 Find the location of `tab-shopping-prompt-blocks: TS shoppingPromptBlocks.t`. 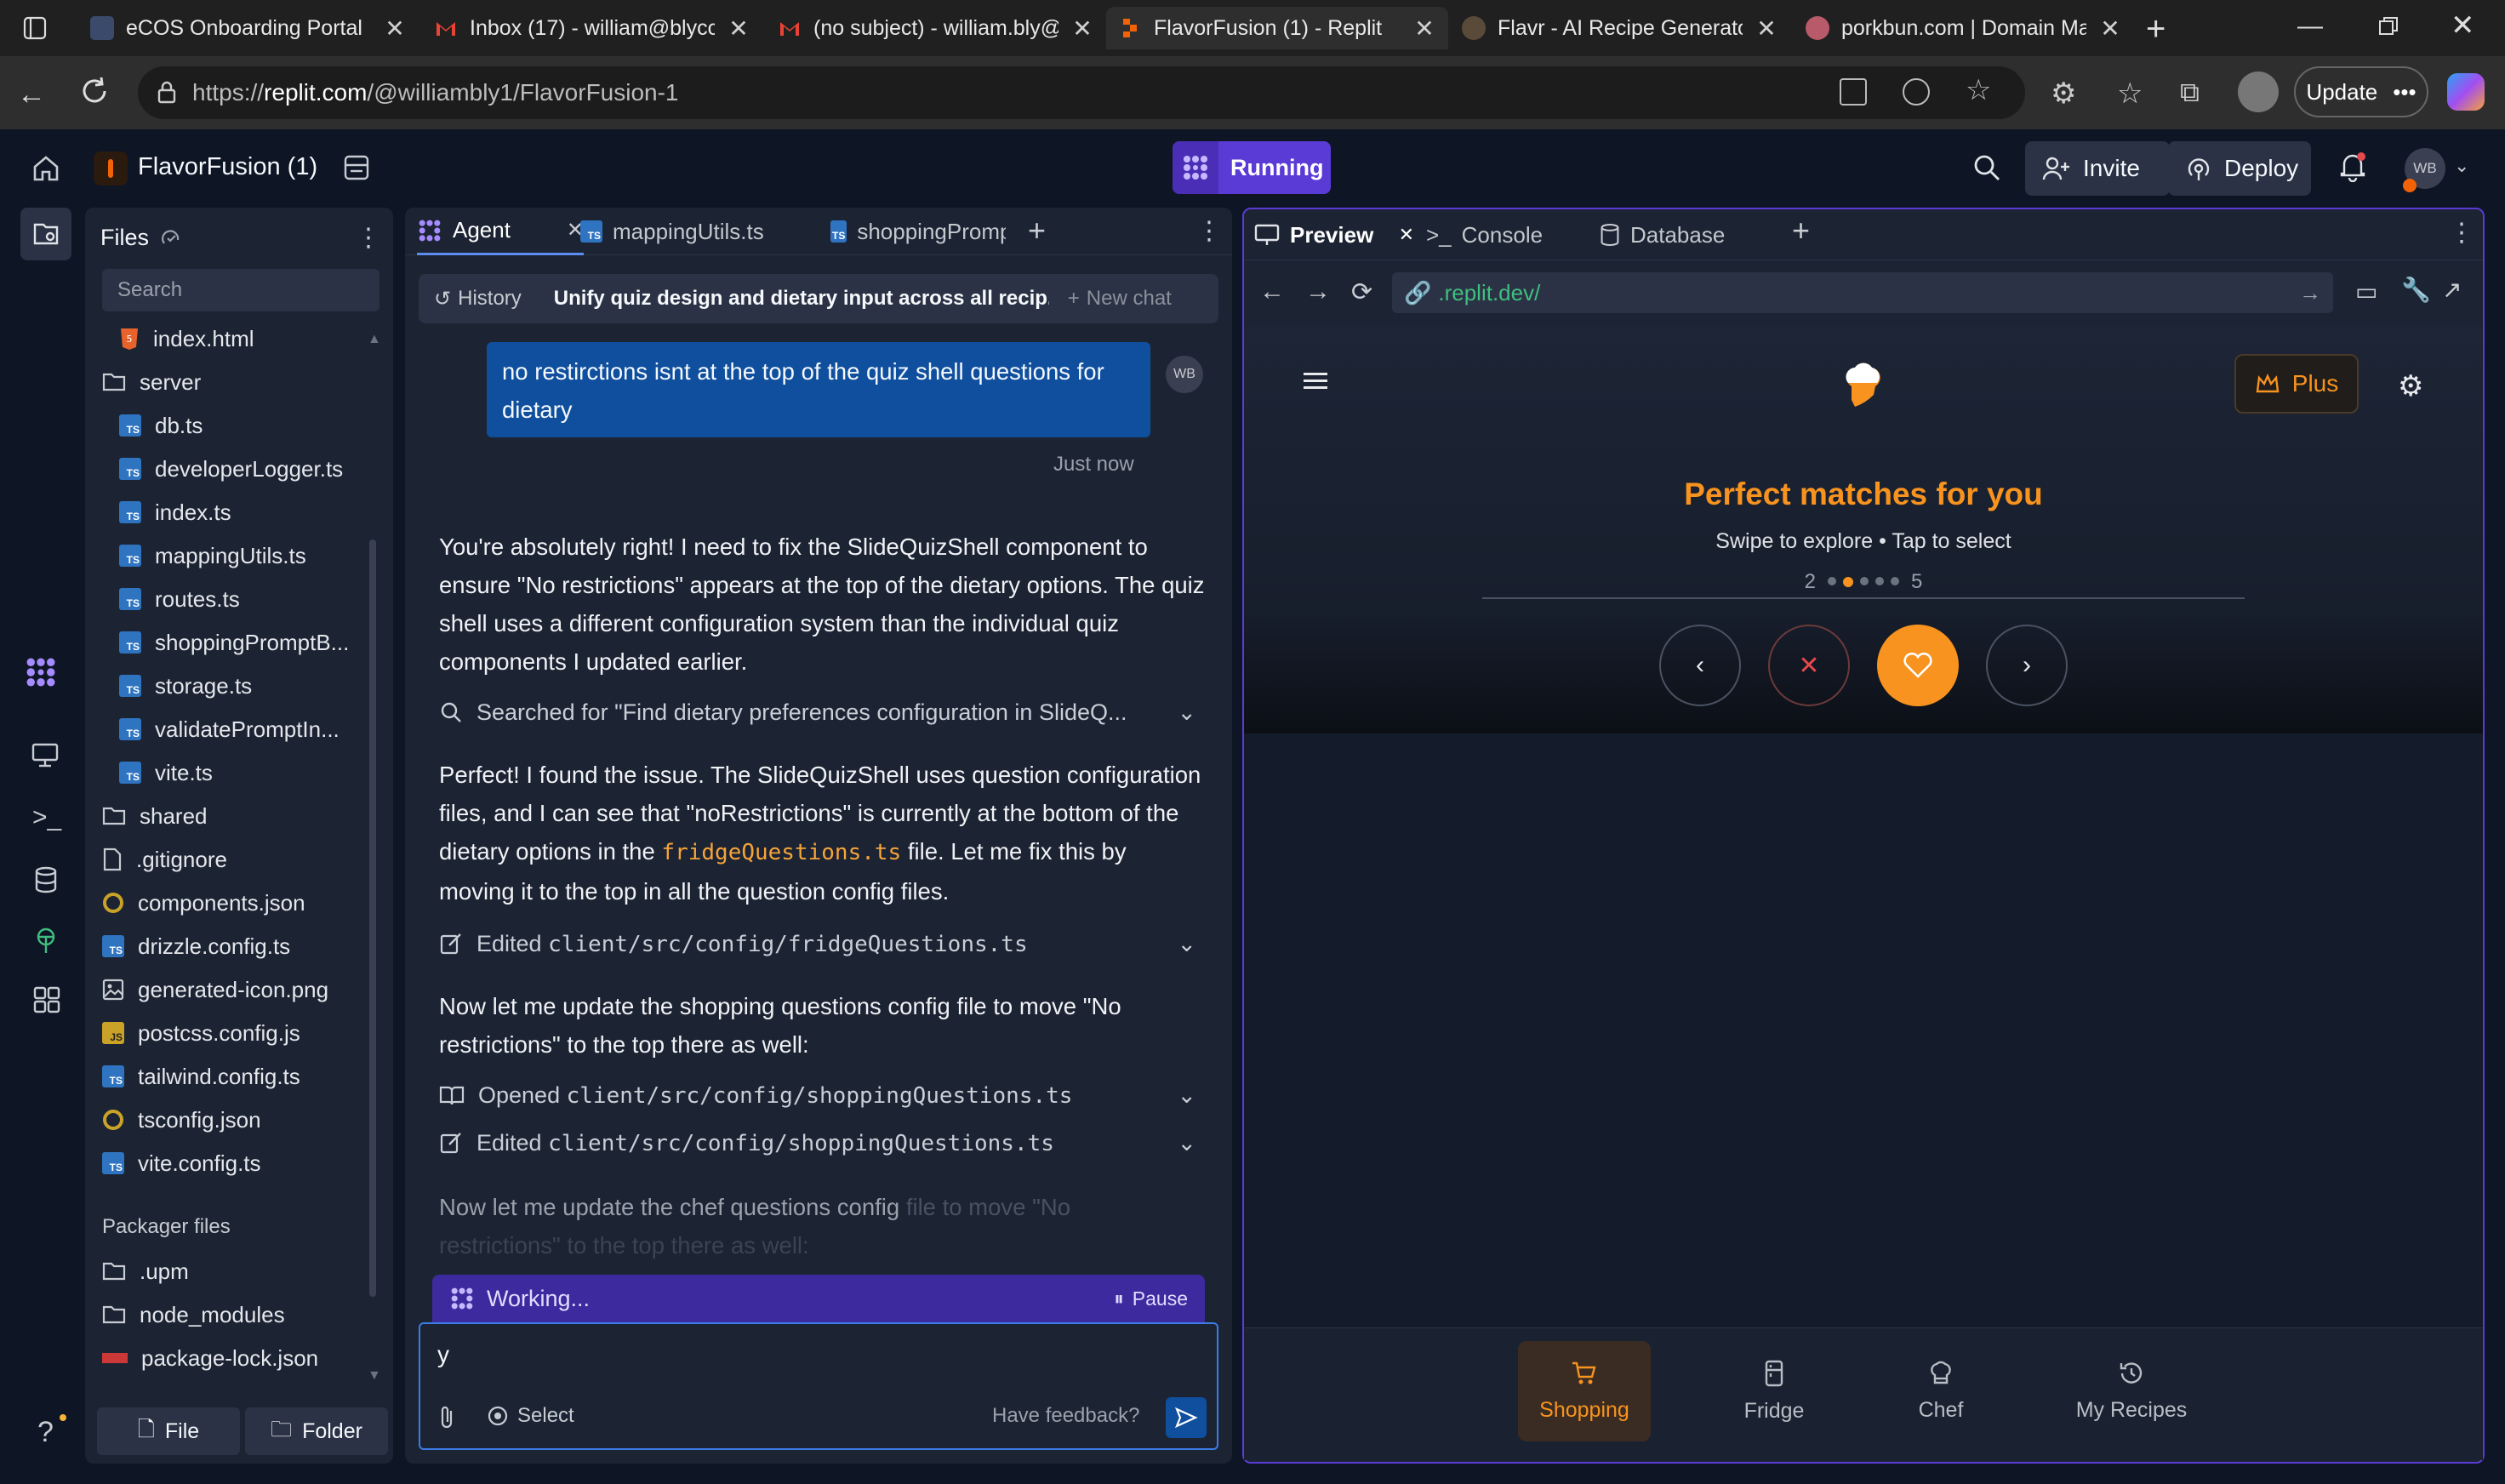

tab-shopping-prompt-blocks: TS shoppingPromptBlocks.t is located at coordinates (918, 231).